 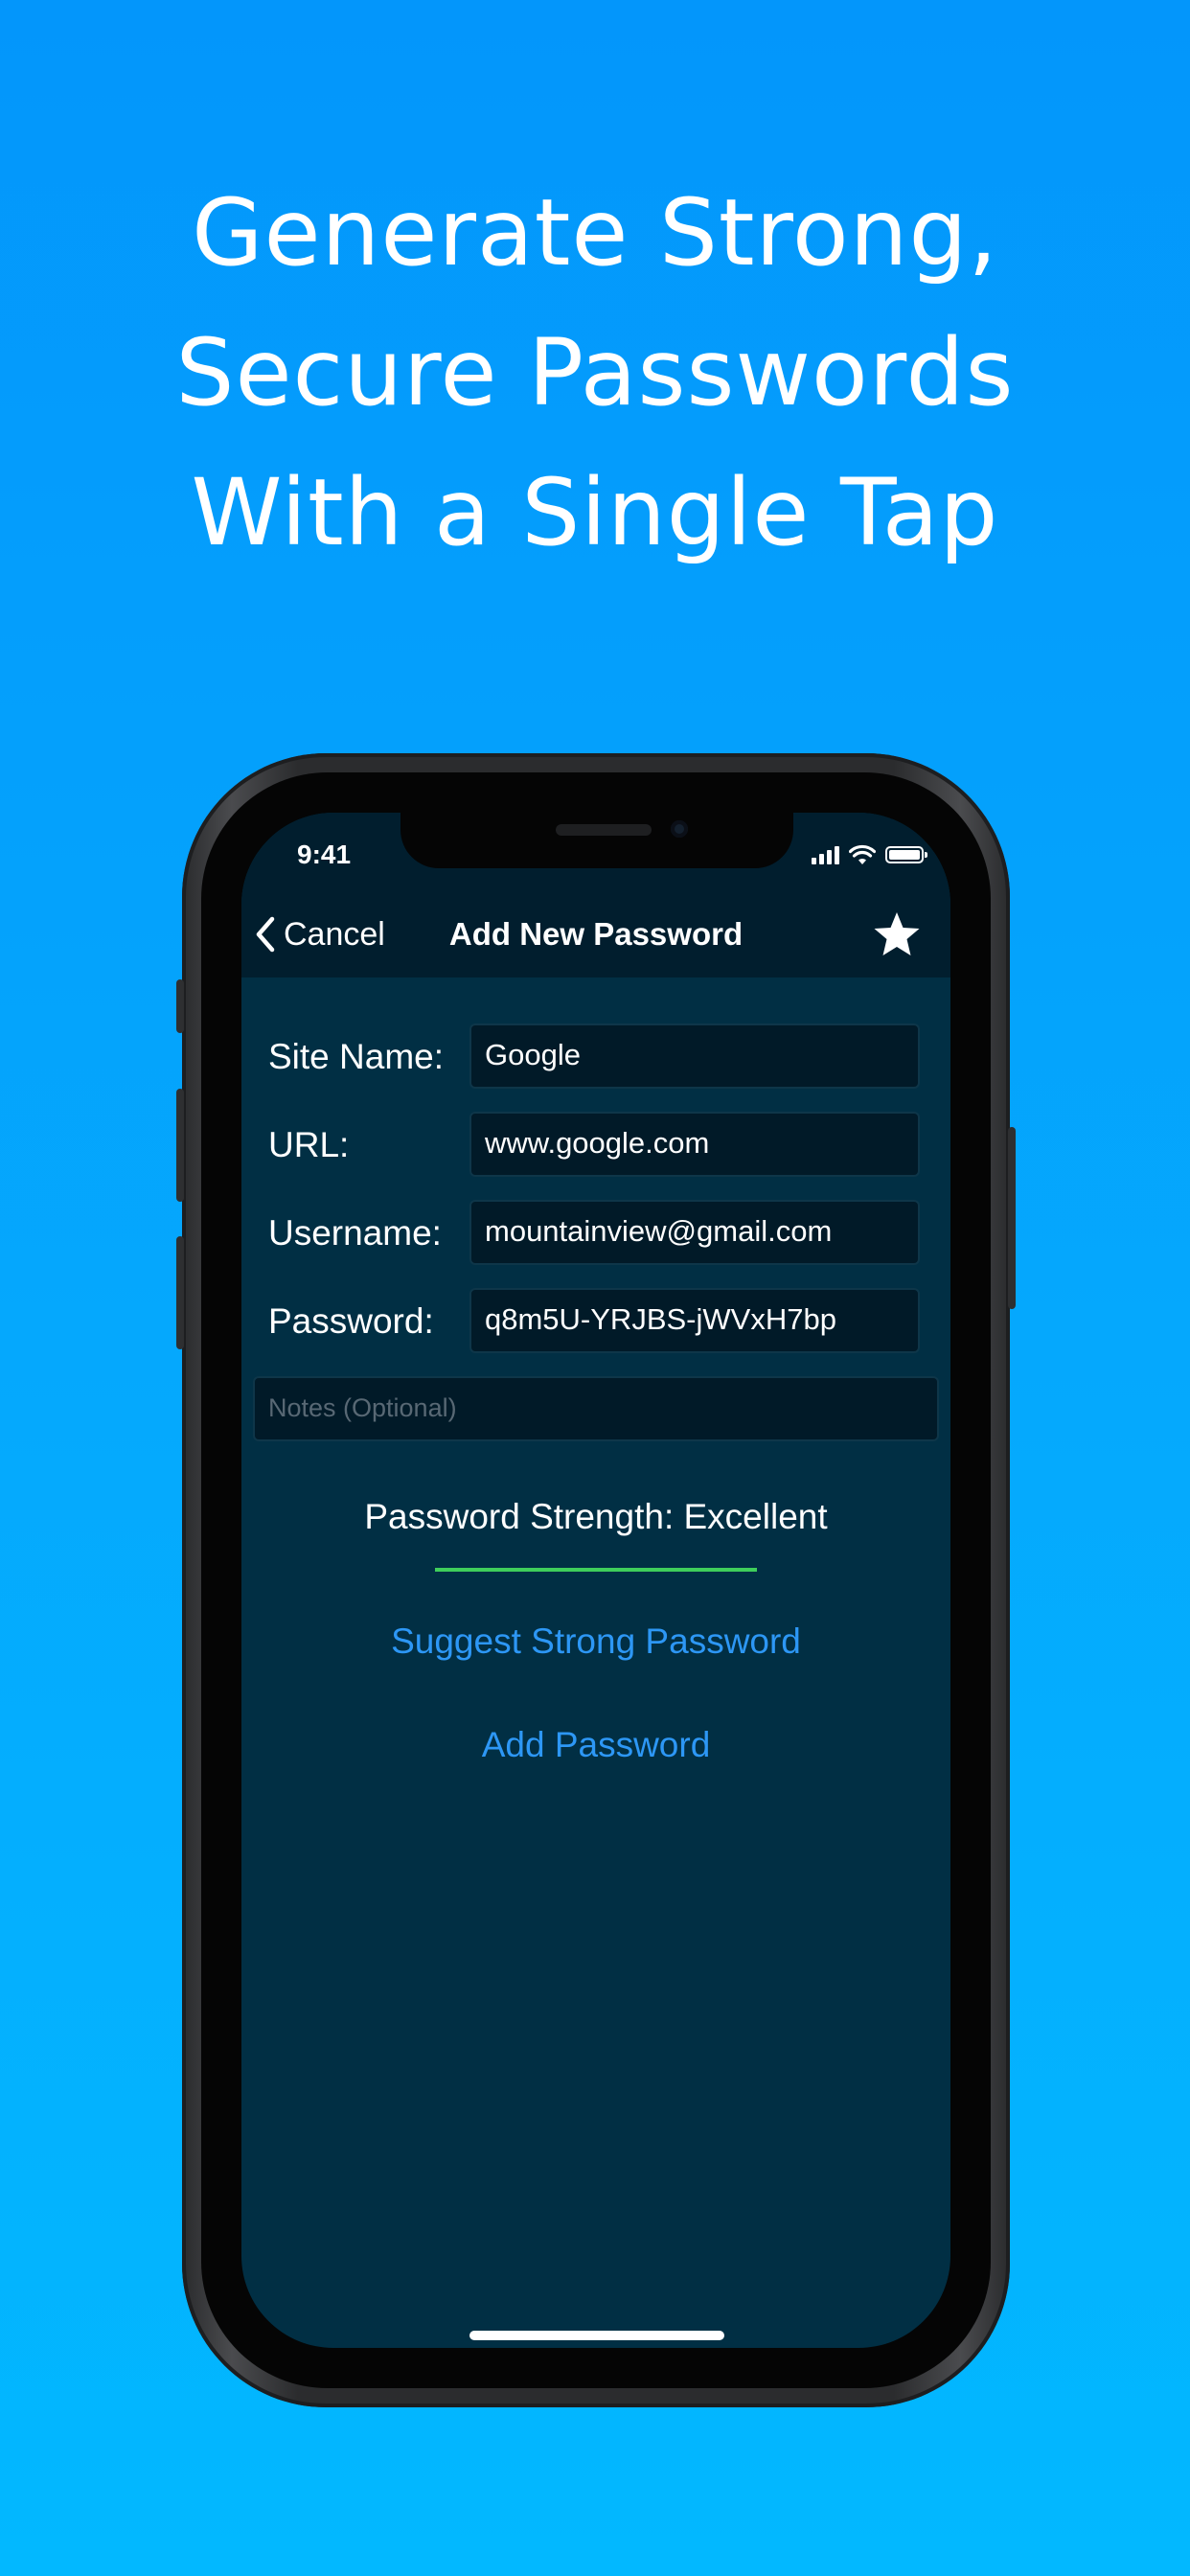 What do you see at coordinates (595, 512) in the screenshot?
I see `headline-line-3: With a Single Tap` at bounding box center [595, 512].